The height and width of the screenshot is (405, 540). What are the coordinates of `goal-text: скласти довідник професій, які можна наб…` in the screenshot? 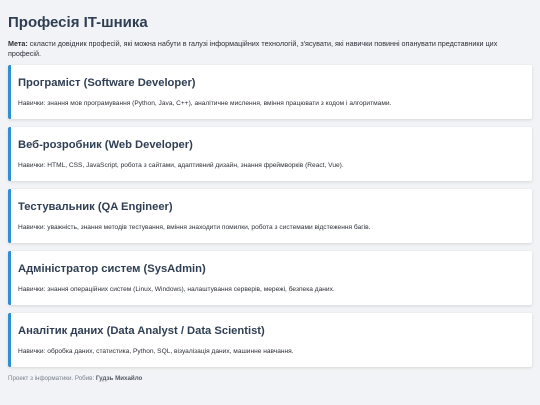 It's located at (253, 48).